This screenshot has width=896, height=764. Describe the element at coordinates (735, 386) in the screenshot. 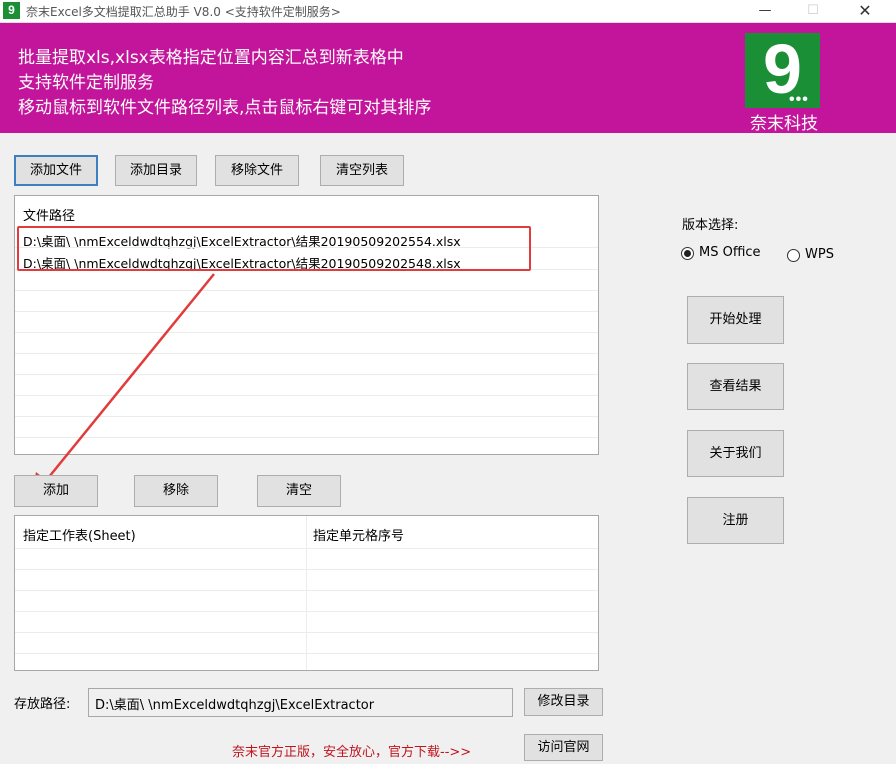

I see `view-result-button: 查看结果` at that location.